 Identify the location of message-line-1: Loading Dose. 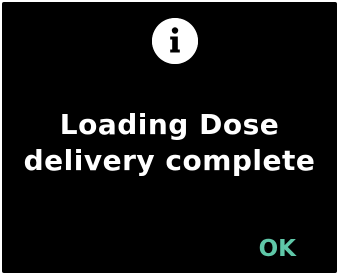
(169, 124).